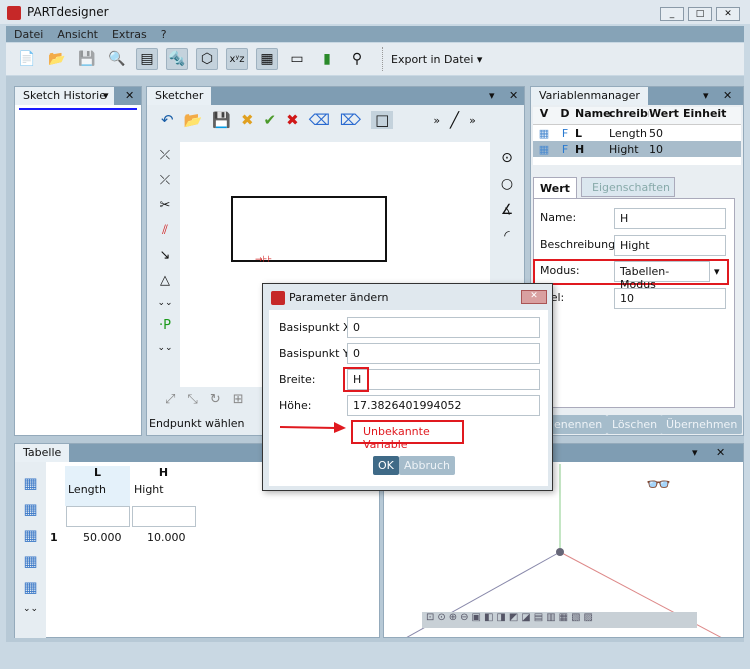 Image resolution: width=750 pixels, height=669 pixels. What do you see at coordinates (507, 158) in the screenshot?
I see `circle-center-icon: ⊙` at bounding box center [507, 158].